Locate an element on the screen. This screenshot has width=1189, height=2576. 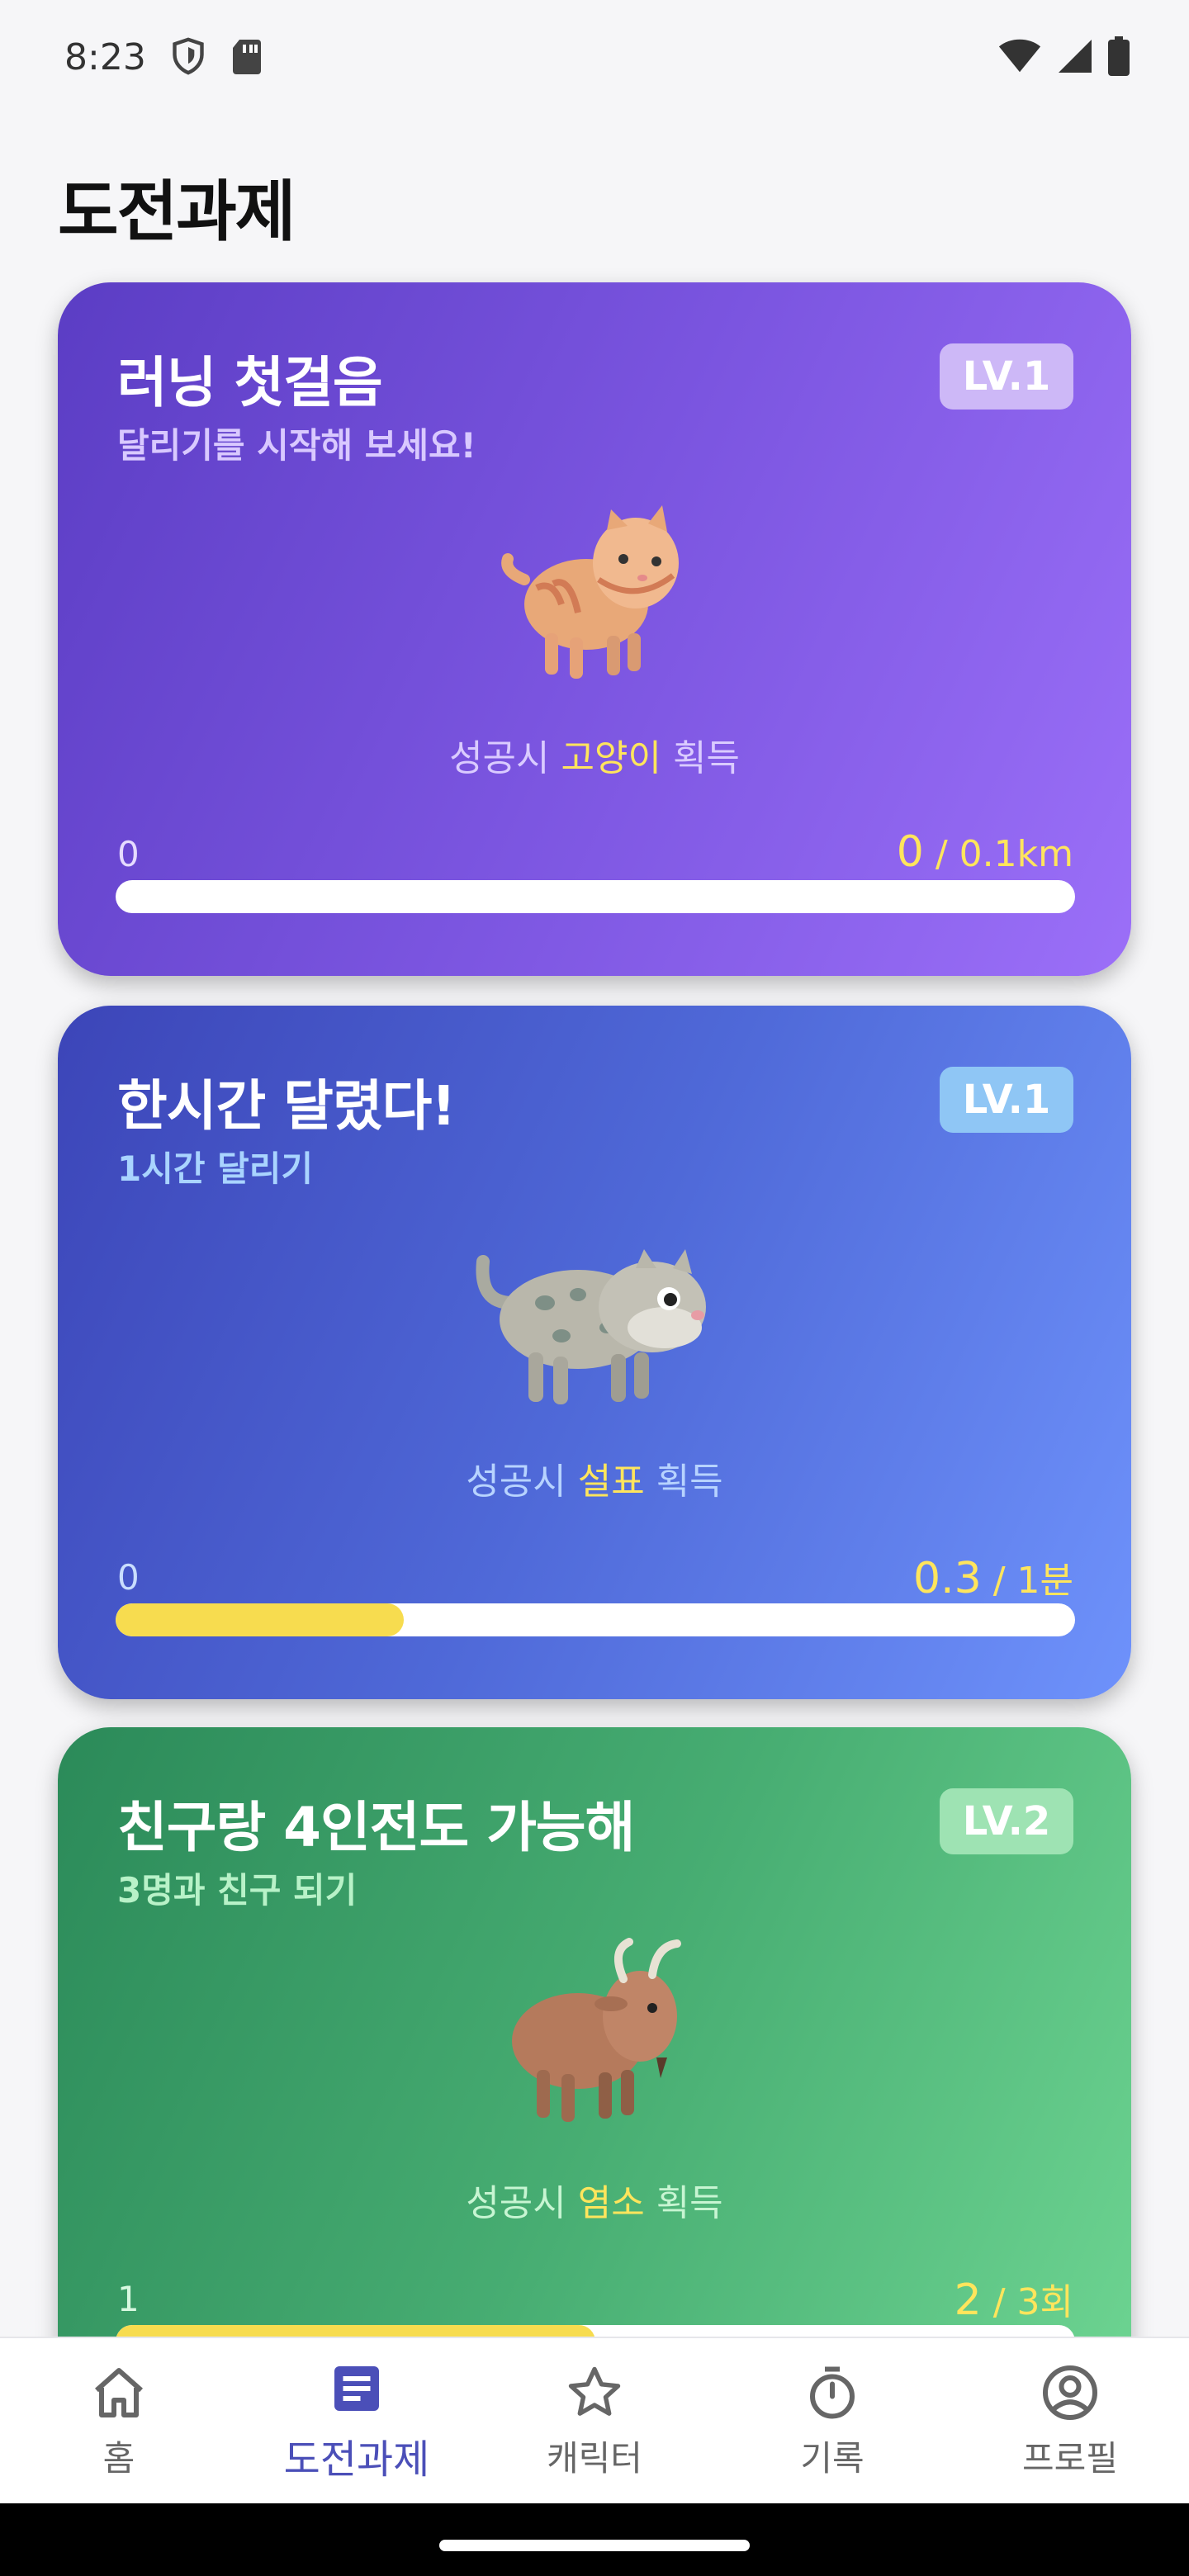
status-right-icons is located at coordinates (1063, 56).